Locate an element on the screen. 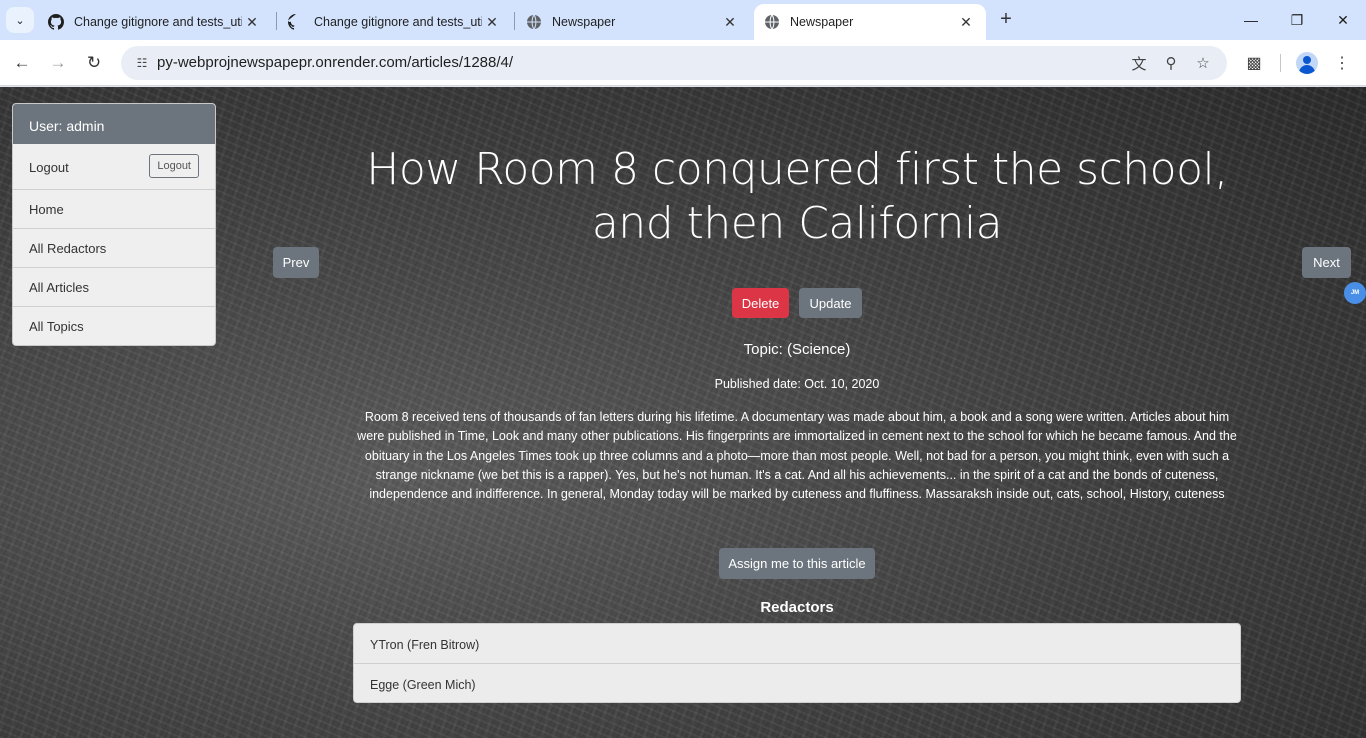 The image size is (1366, 738). reload-button: ↻ is located at coordinates (94, 63).